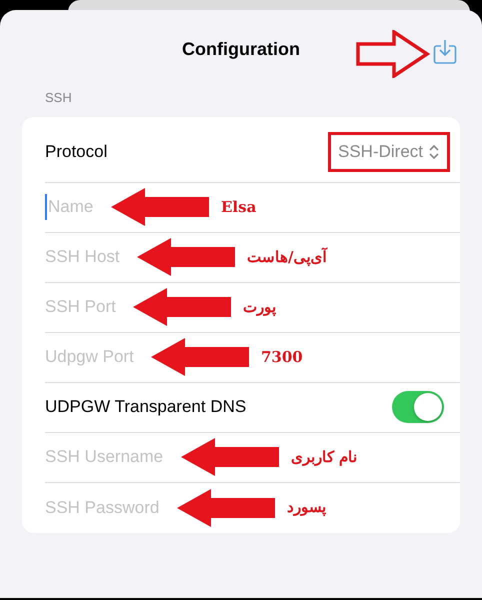  What do you see at coordinates (71, 207) in the screenshot?
I see `input-field: Name` at bounding box center [71, 207].